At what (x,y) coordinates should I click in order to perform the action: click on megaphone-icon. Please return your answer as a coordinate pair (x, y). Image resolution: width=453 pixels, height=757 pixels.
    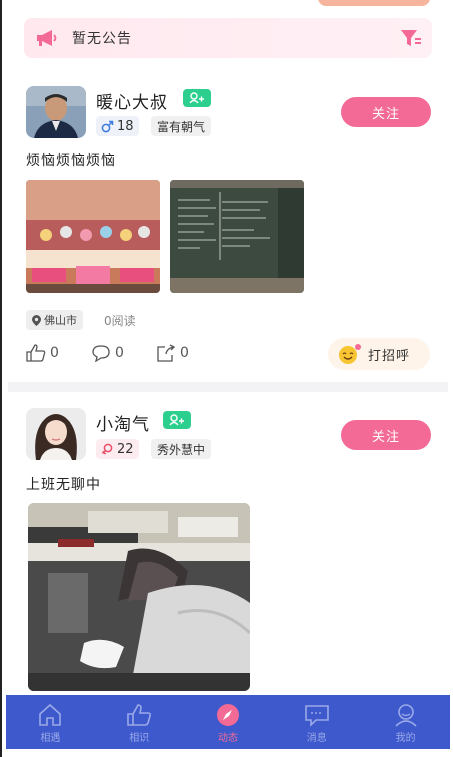
    Looking at the image, I should click on (47, 38).